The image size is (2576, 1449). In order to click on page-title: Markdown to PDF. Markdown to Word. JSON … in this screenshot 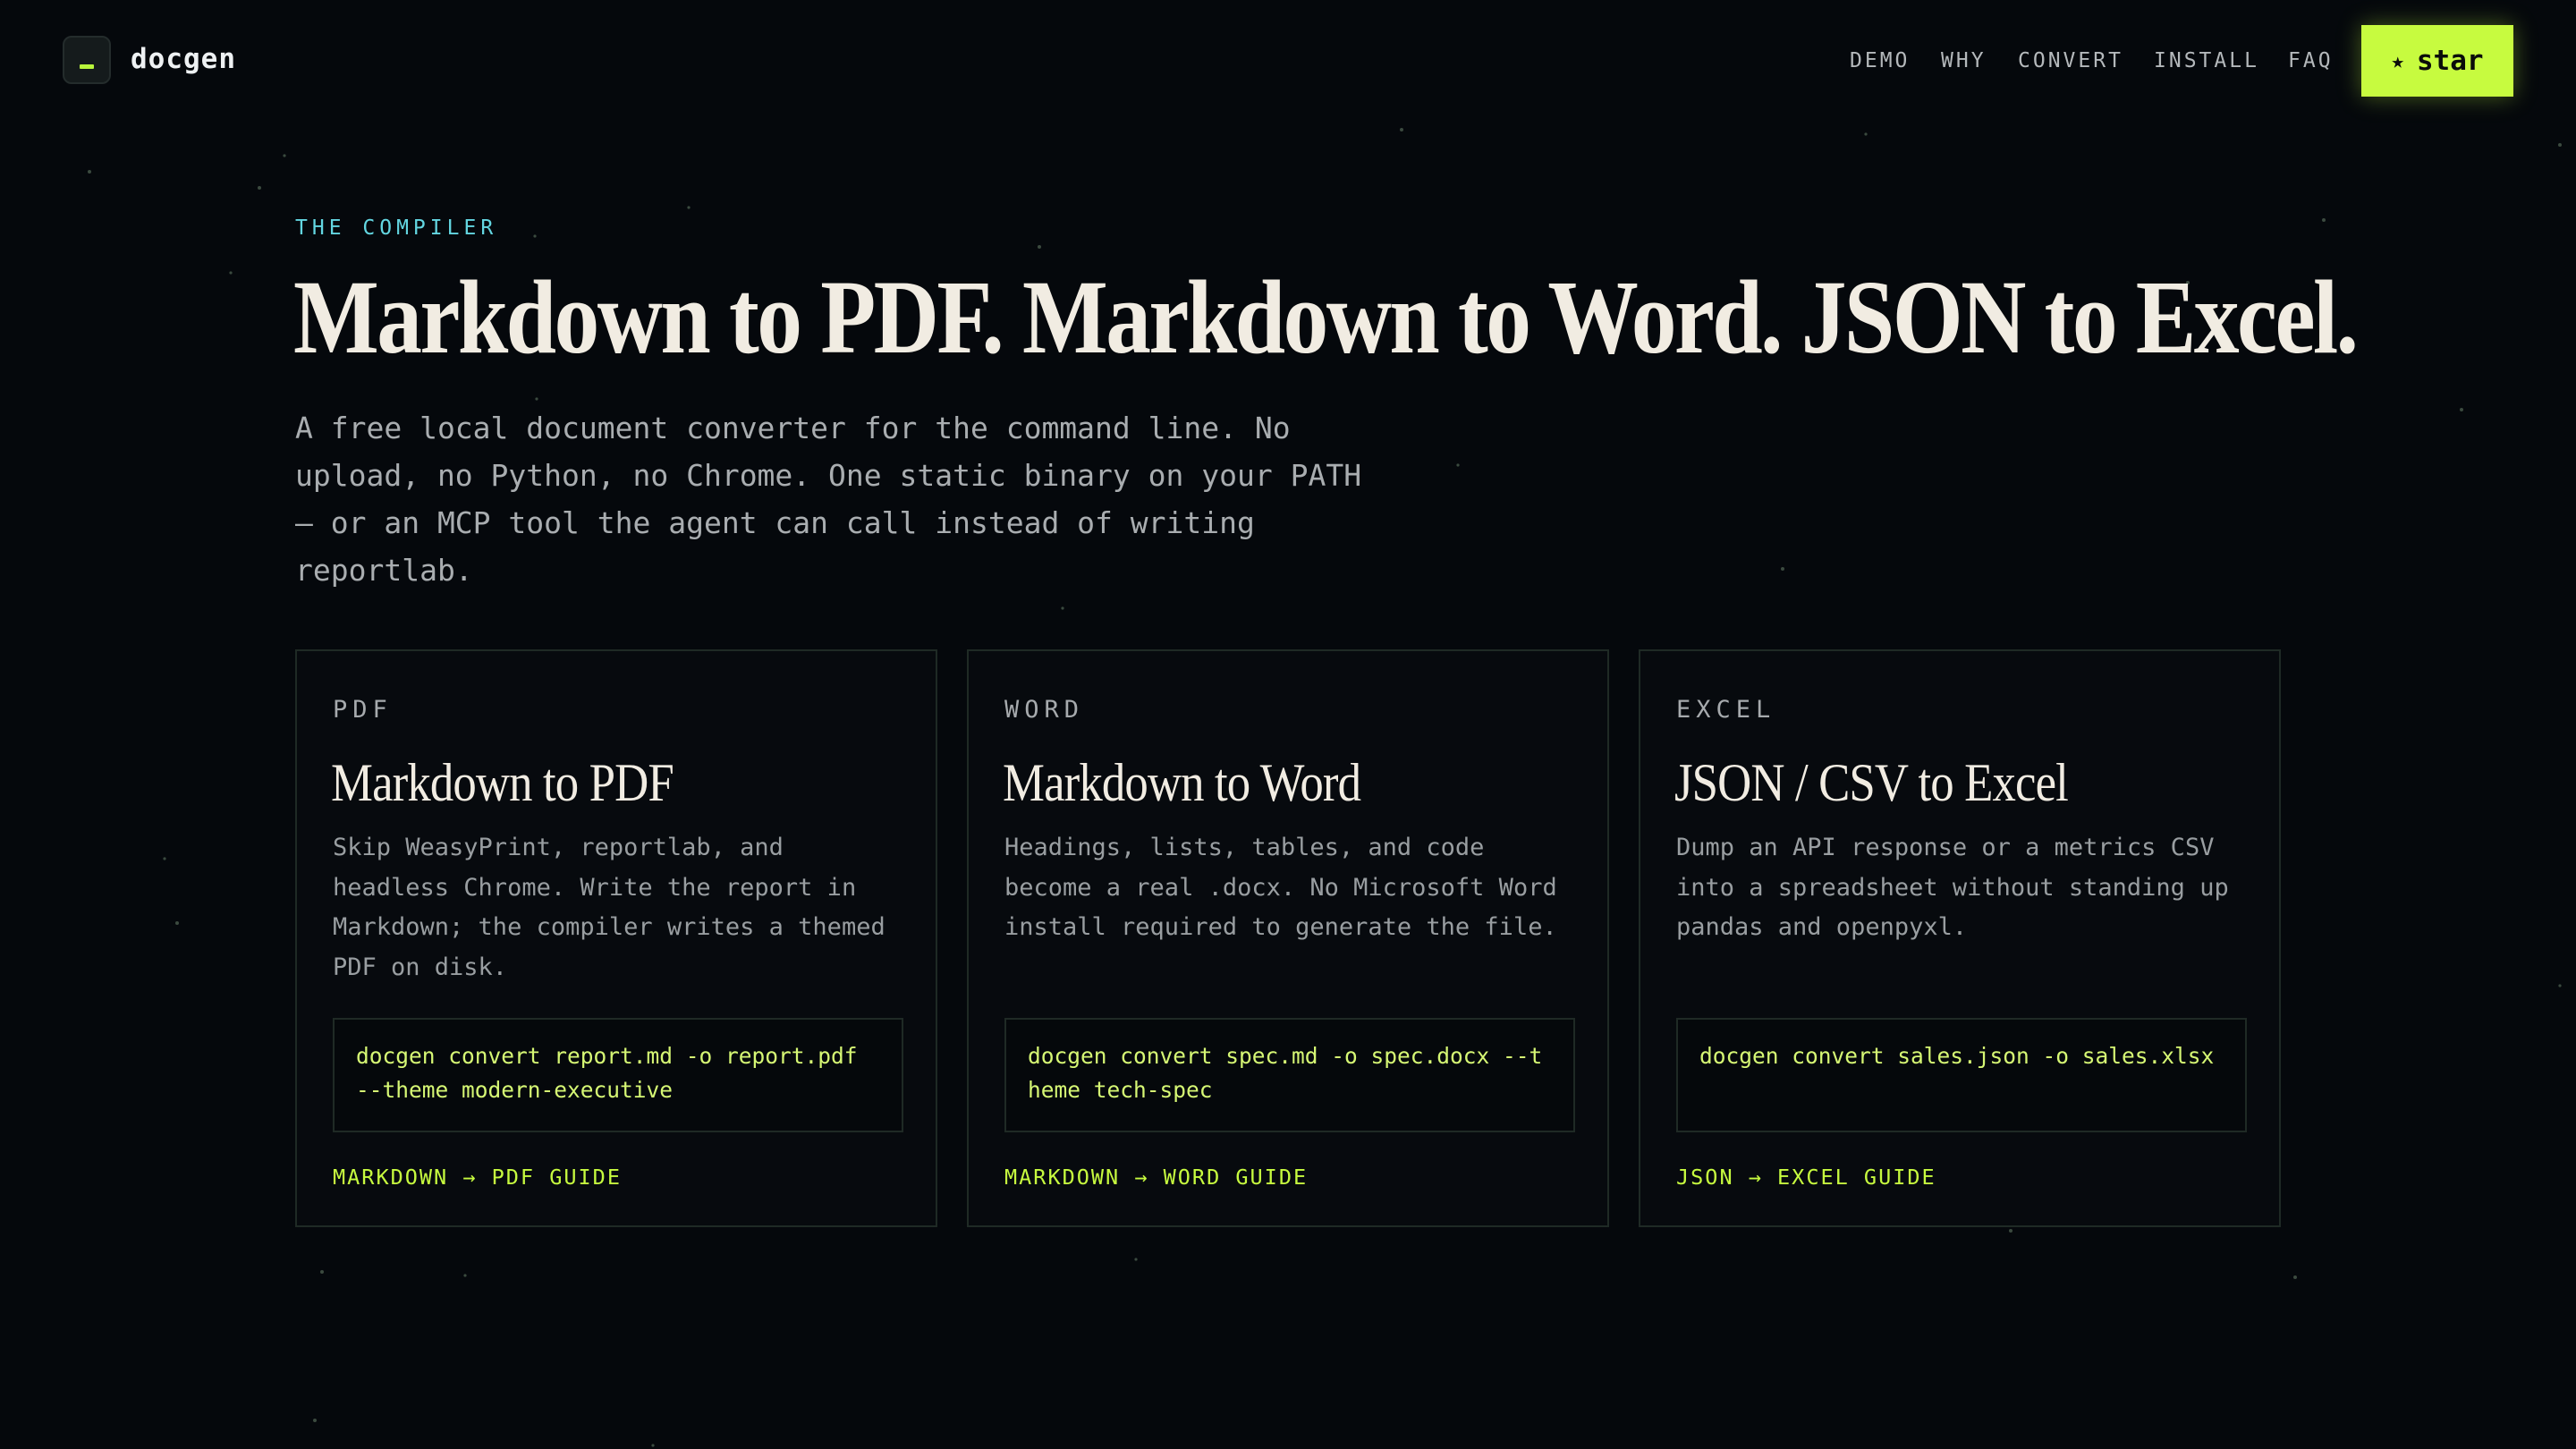, I will do `click(1326, 317)`.